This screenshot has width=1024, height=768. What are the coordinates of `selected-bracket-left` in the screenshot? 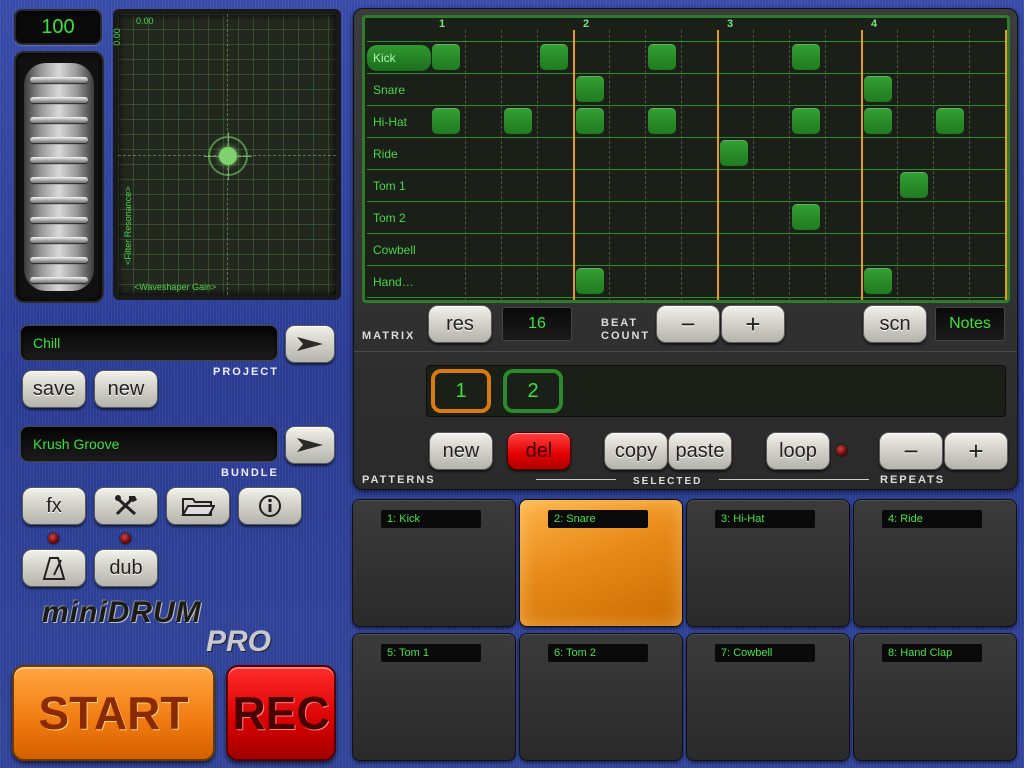 It's located at (576, 479).